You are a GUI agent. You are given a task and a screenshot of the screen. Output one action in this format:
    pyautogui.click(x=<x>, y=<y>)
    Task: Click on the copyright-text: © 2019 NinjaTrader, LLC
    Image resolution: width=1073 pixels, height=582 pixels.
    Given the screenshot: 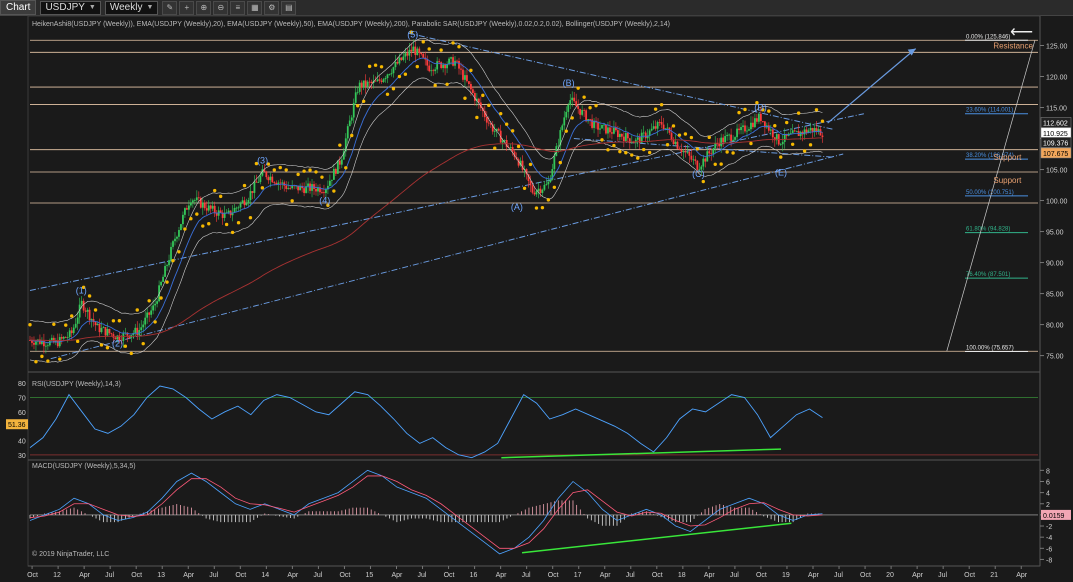 What is the action you would take?
    pyautogui.click(x=70, y=554)
    